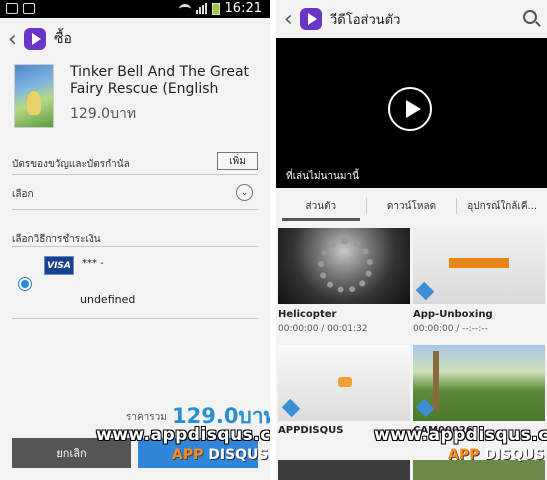 The height and width of the screenshot is (480, 547). Describe the element at coordinates (344, 266) in the screenshot. I see `video-thumbnail-helicopter` at that location.